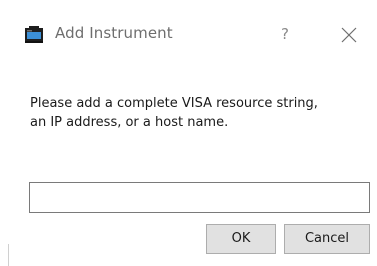 The image size is (377, 266). Describe the element at coordinates (327, 239) in the screenshot. I see `cancel-button: Cancel` at that location.